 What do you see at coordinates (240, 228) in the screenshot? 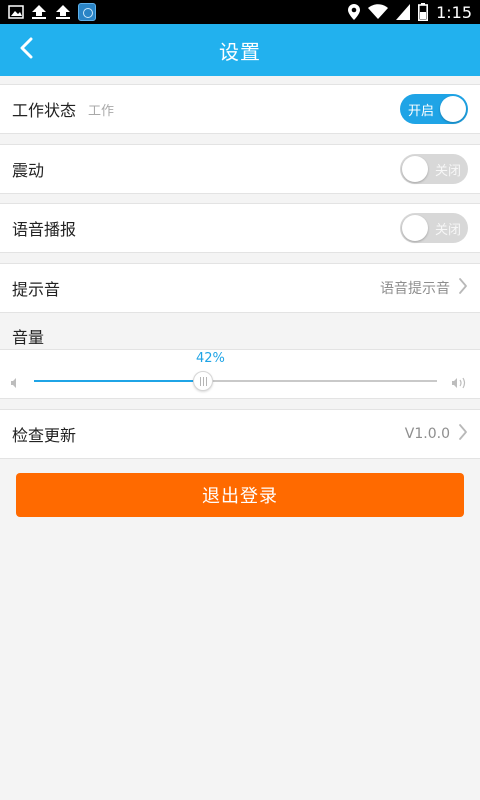
I see `setting-row-voice-broadcast: 语音播报 关闭` at bounding box center [240, 228].